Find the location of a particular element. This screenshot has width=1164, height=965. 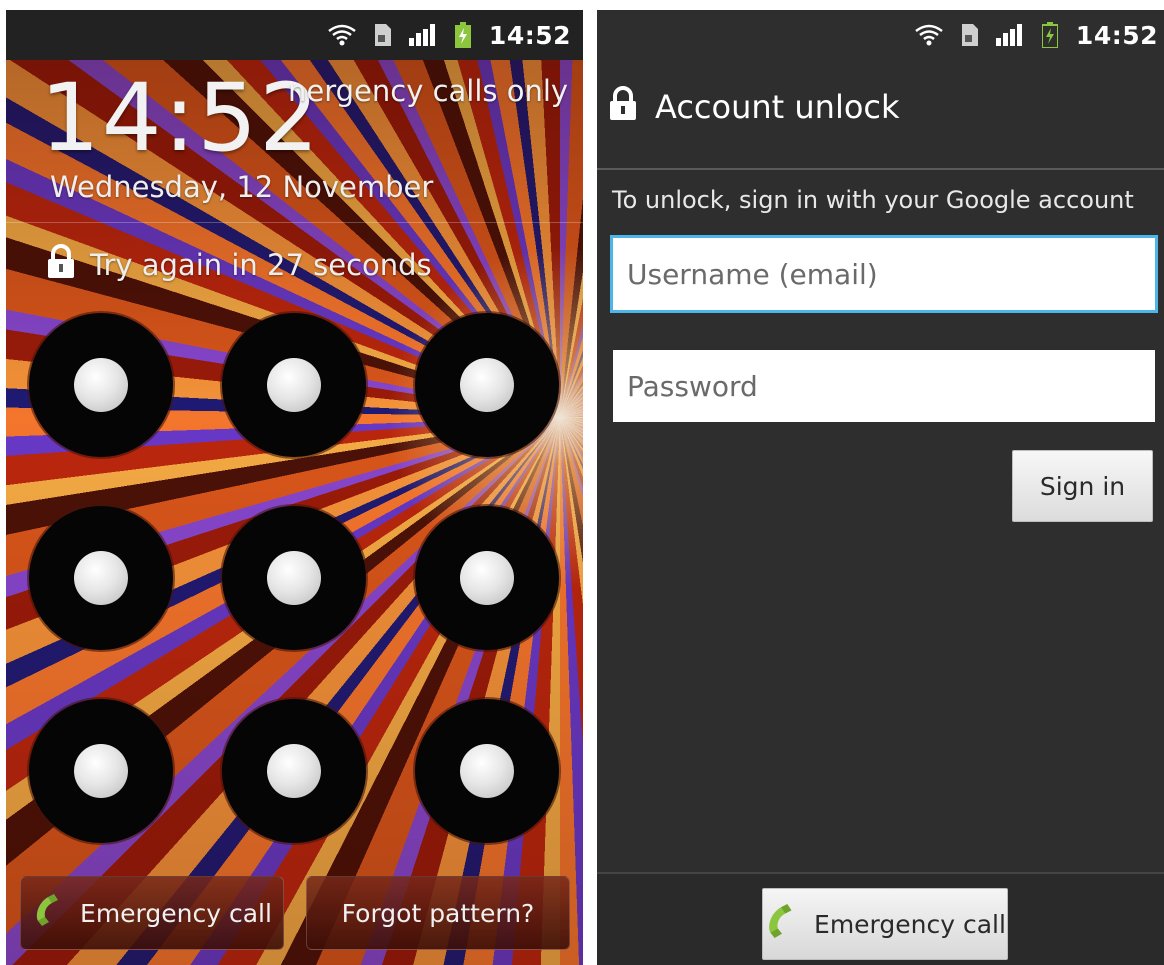

bottom-bar: Emergency call is located at coordinates (880, 918).